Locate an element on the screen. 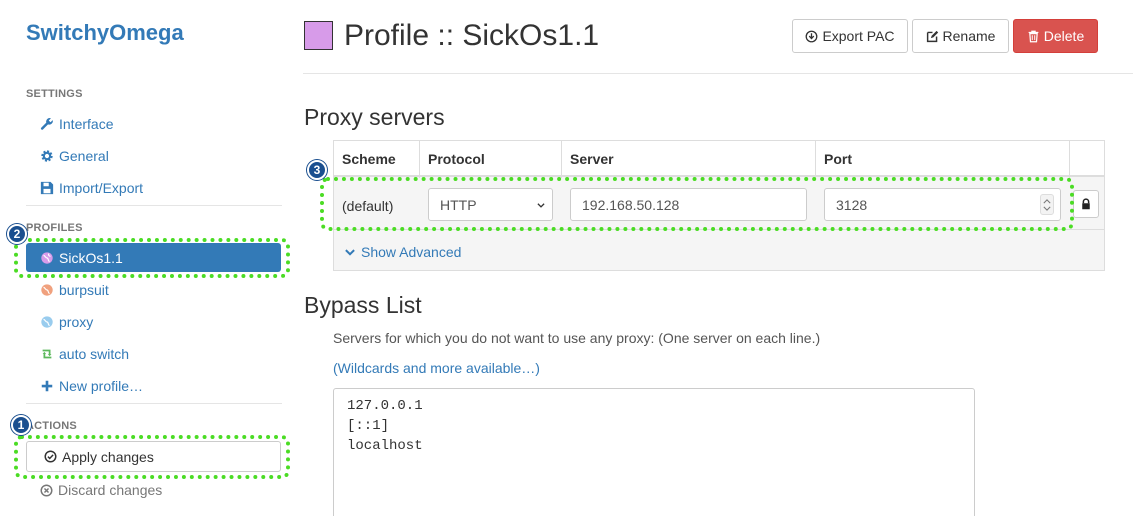  lock-button is located at coordinates (1086, 204).